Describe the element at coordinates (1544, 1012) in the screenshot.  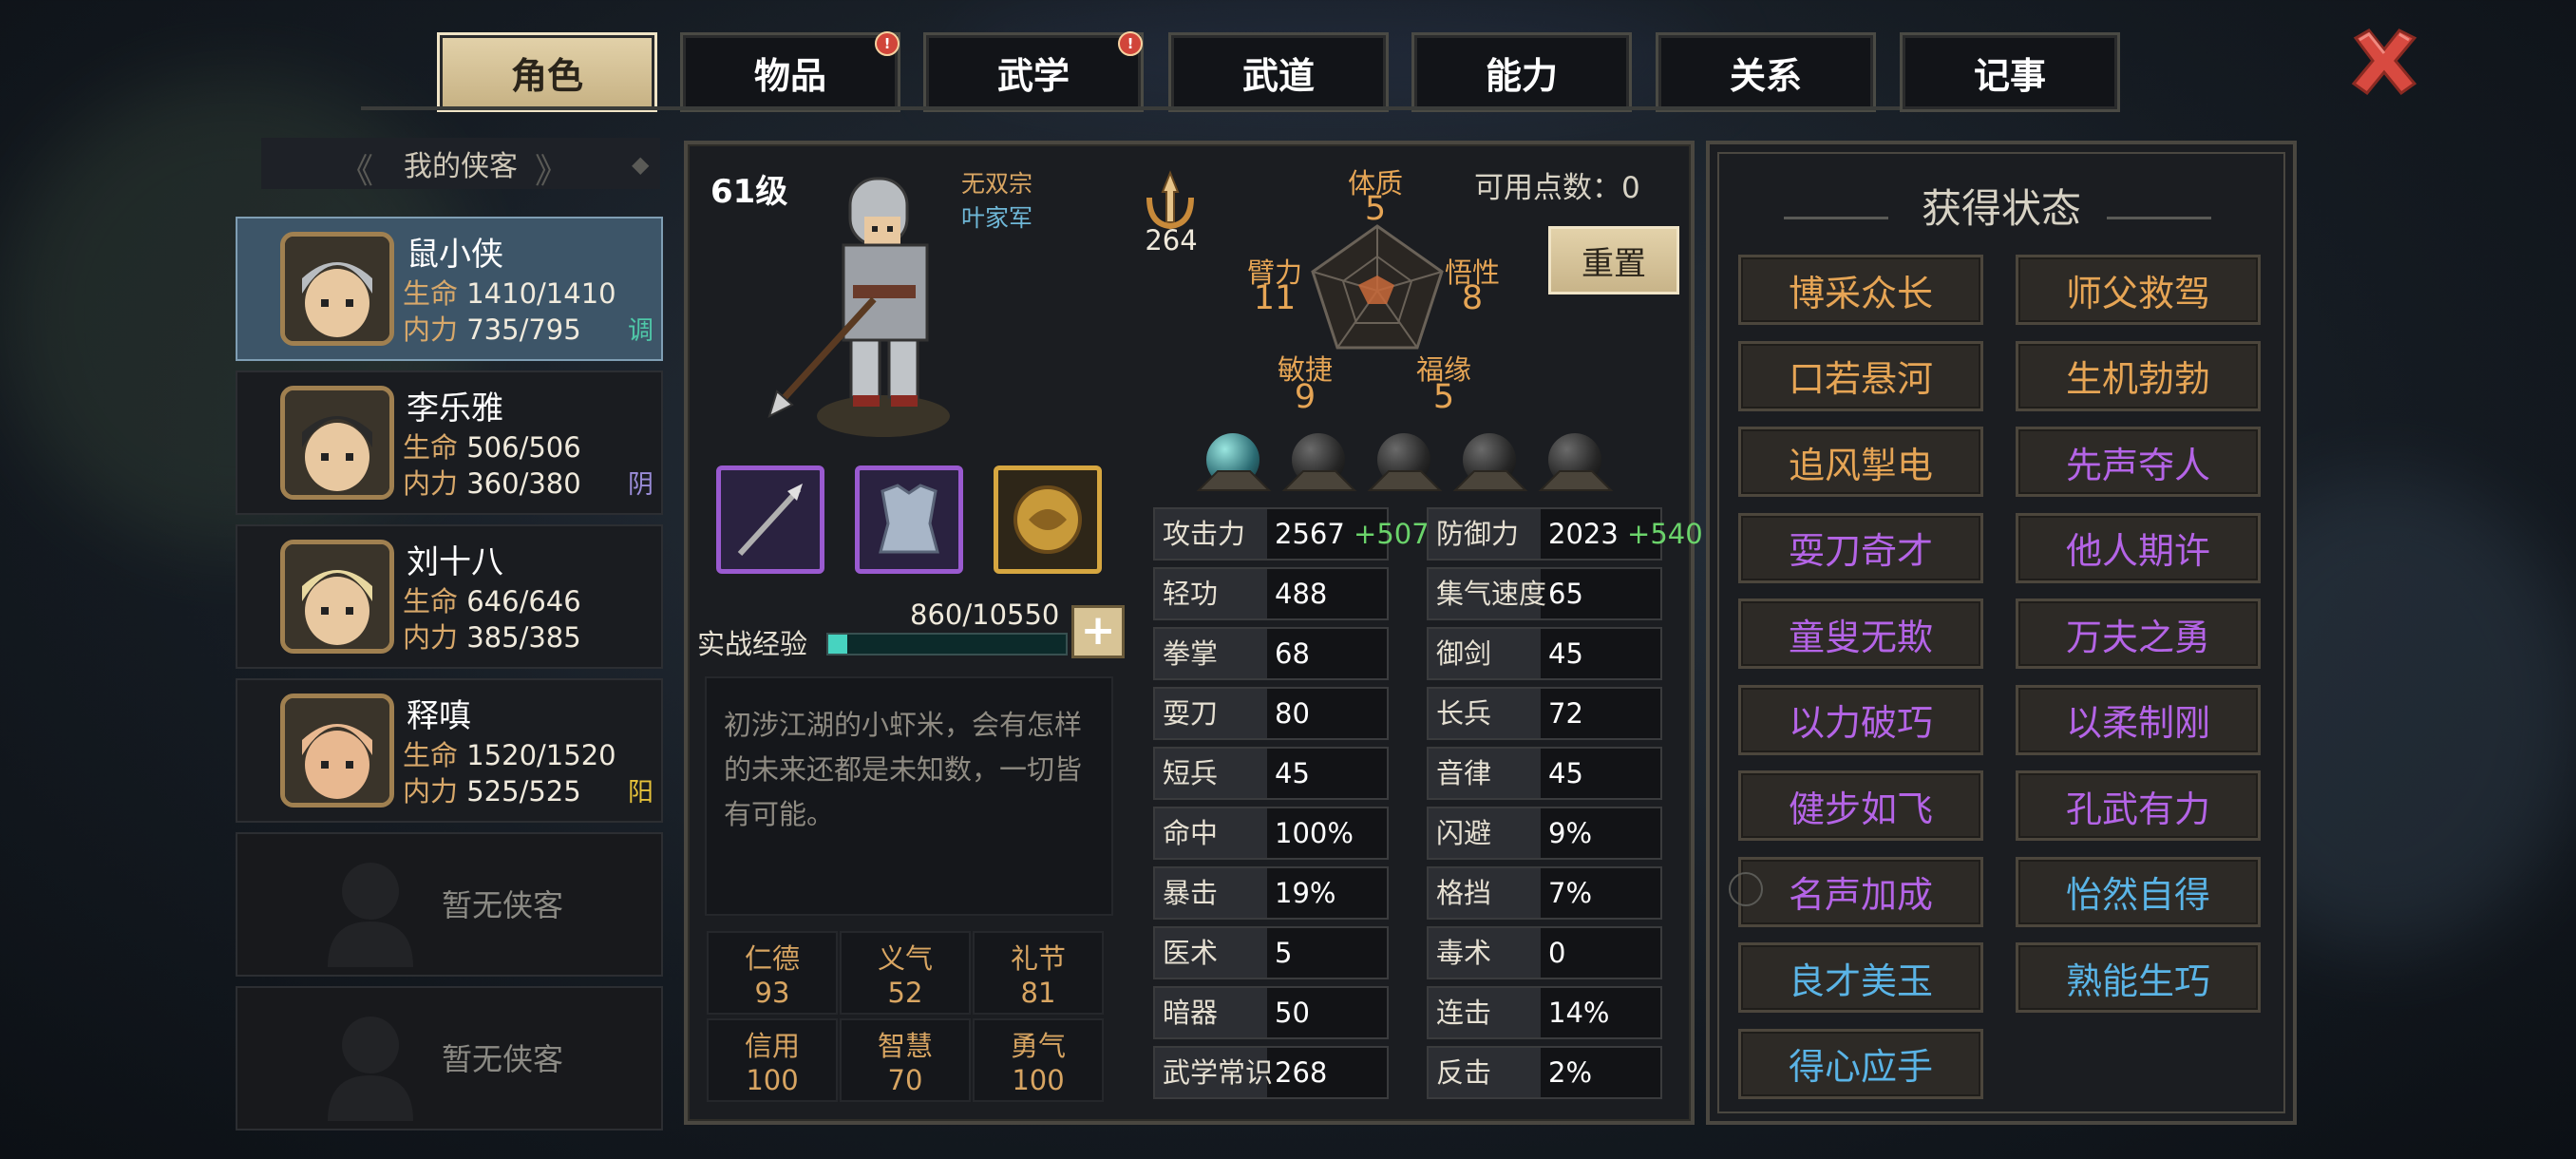
I see `stat-row: 连击 14%` at that location.